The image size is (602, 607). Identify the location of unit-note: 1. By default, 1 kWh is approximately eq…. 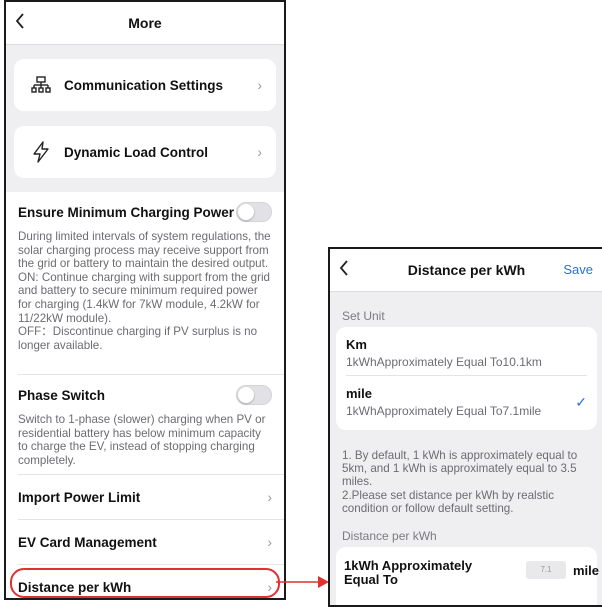
(460, 482).